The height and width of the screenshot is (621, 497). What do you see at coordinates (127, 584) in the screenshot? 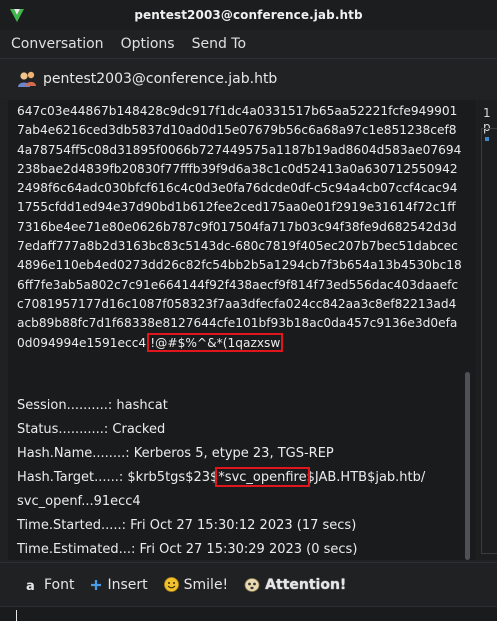
I see `insert-label: Insert` at bounding box center [127, 584].